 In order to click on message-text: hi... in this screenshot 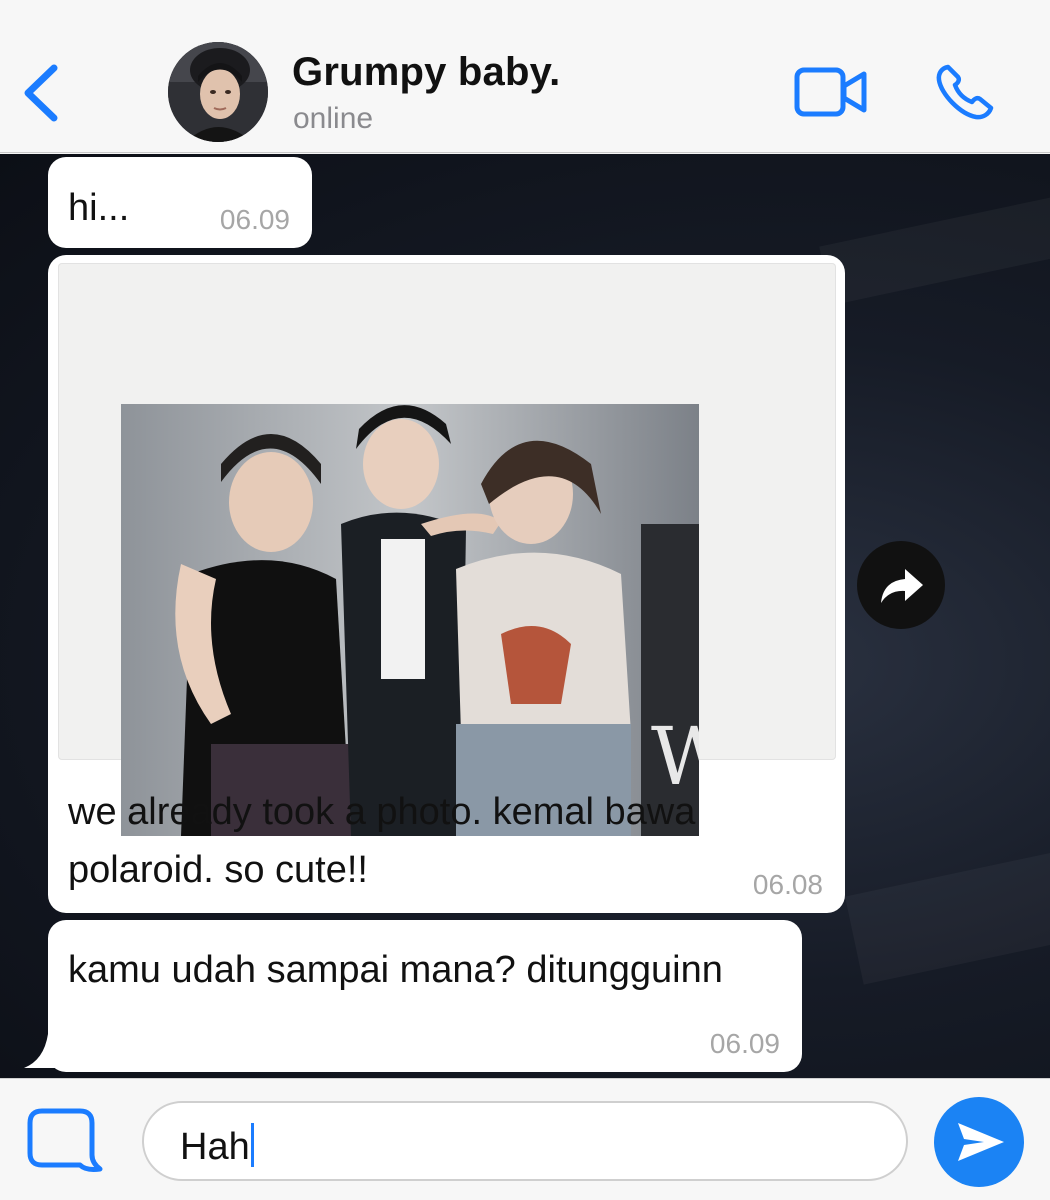, I will do `click(99, 208)`.